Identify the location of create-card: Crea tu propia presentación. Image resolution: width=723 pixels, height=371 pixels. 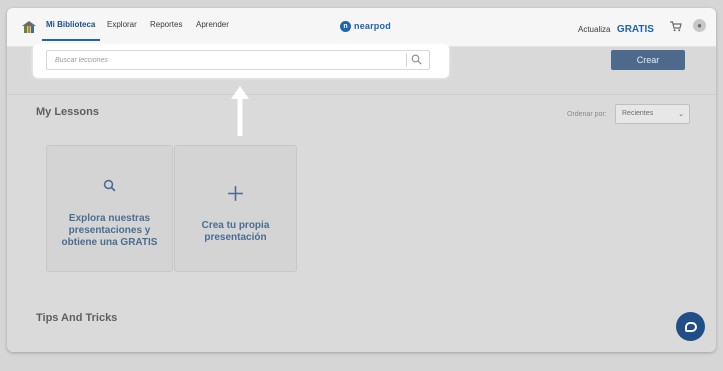
(235, 208).